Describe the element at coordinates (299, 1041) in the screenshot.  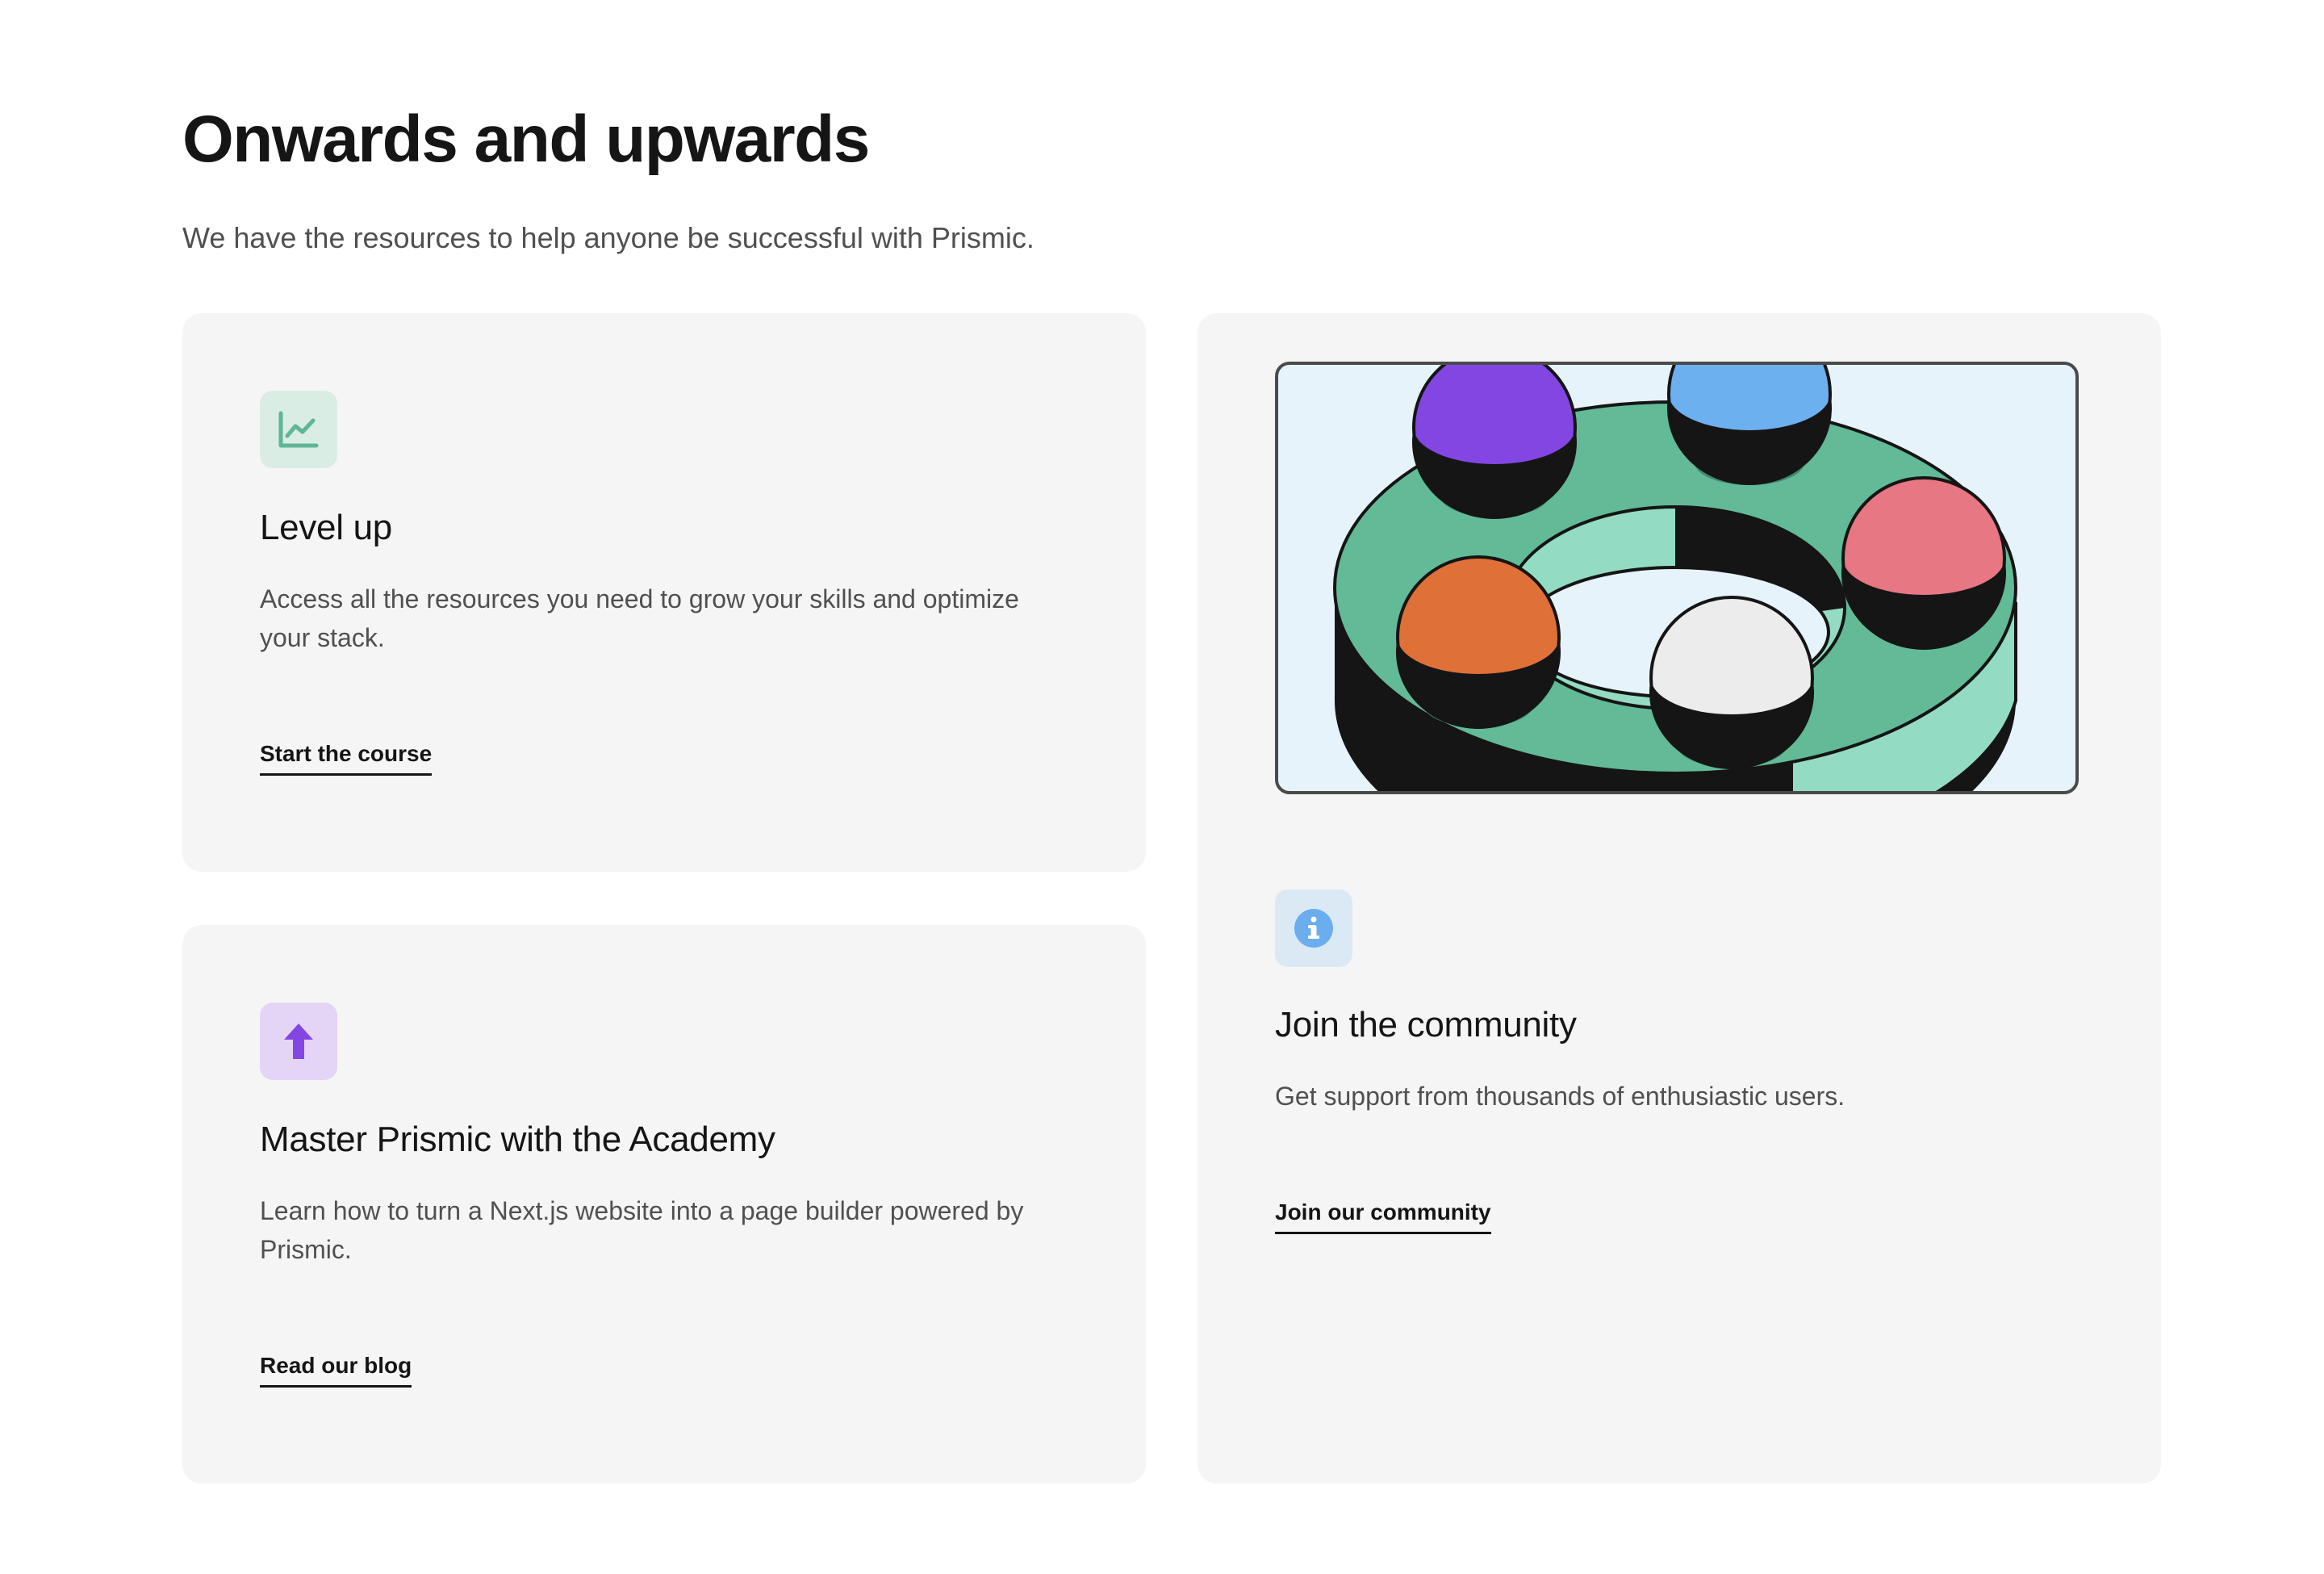
I see `arrow-up-icon` at that location.